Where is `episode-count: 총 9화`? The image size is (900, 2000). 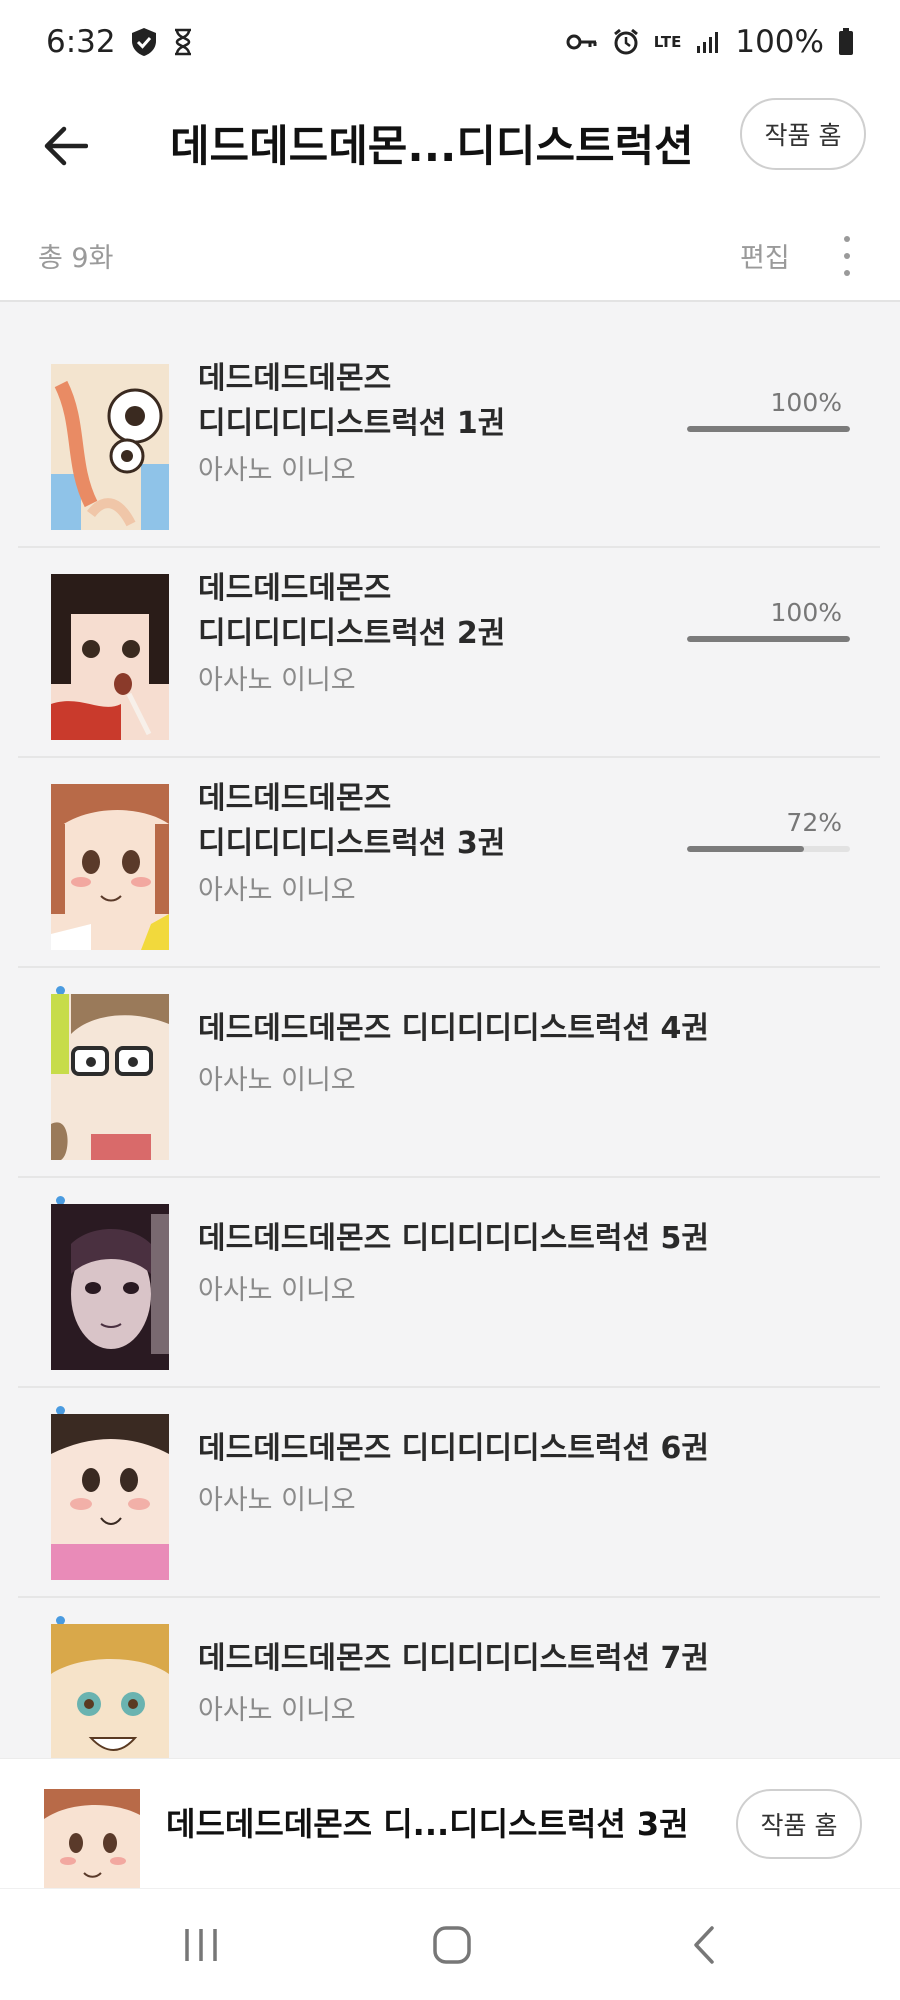
episode-count: 총 9화 is located at coordinates (76, 258).